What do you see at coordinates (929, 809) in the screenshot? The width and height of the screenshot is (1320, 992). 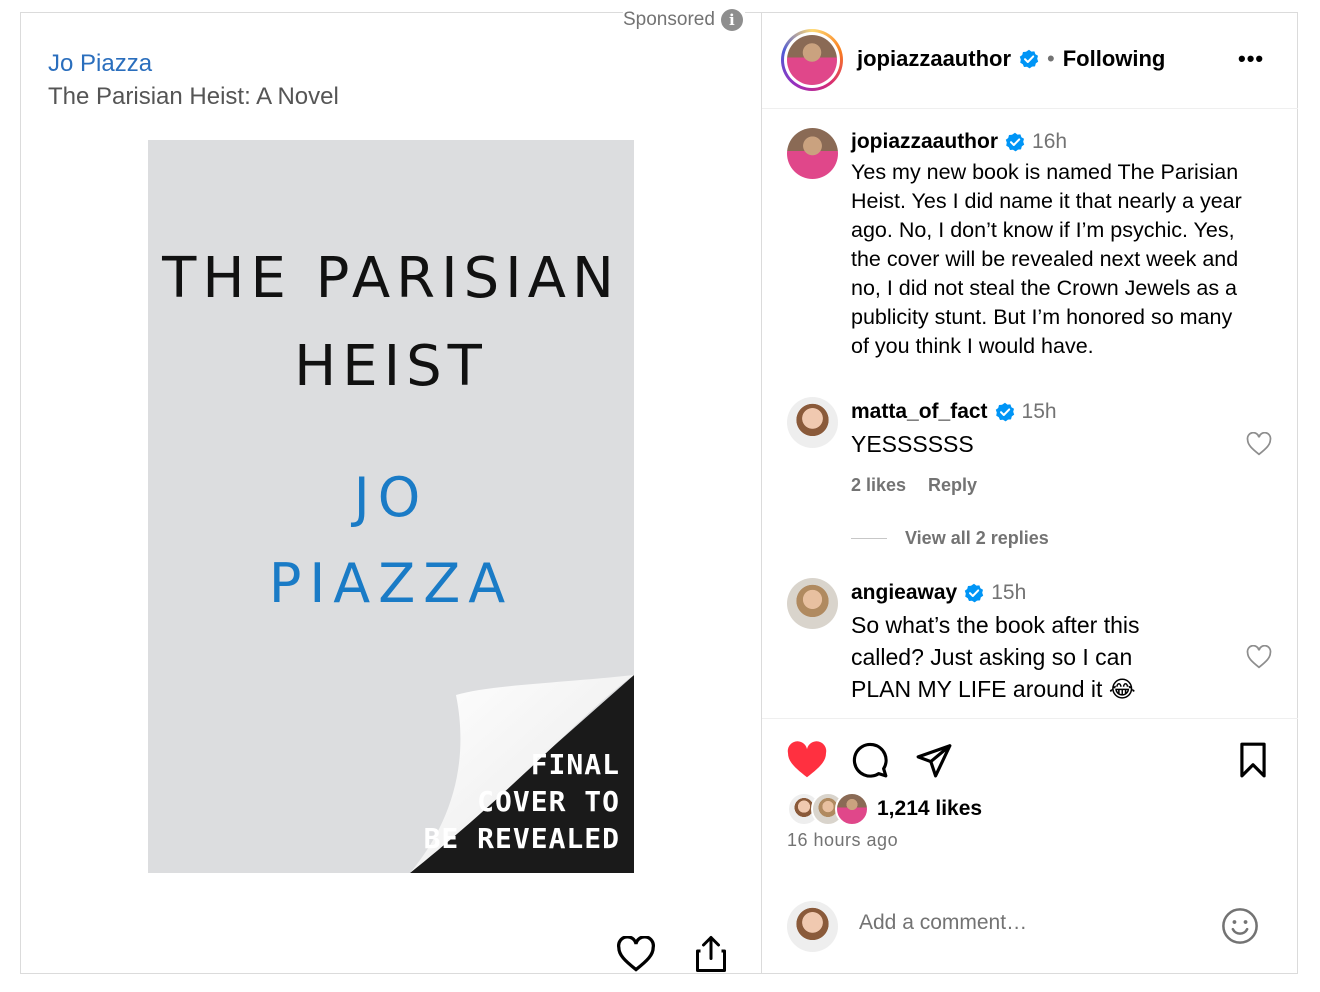 I see `likes-count: 1,214 likes` at bounding box center [929, 809].